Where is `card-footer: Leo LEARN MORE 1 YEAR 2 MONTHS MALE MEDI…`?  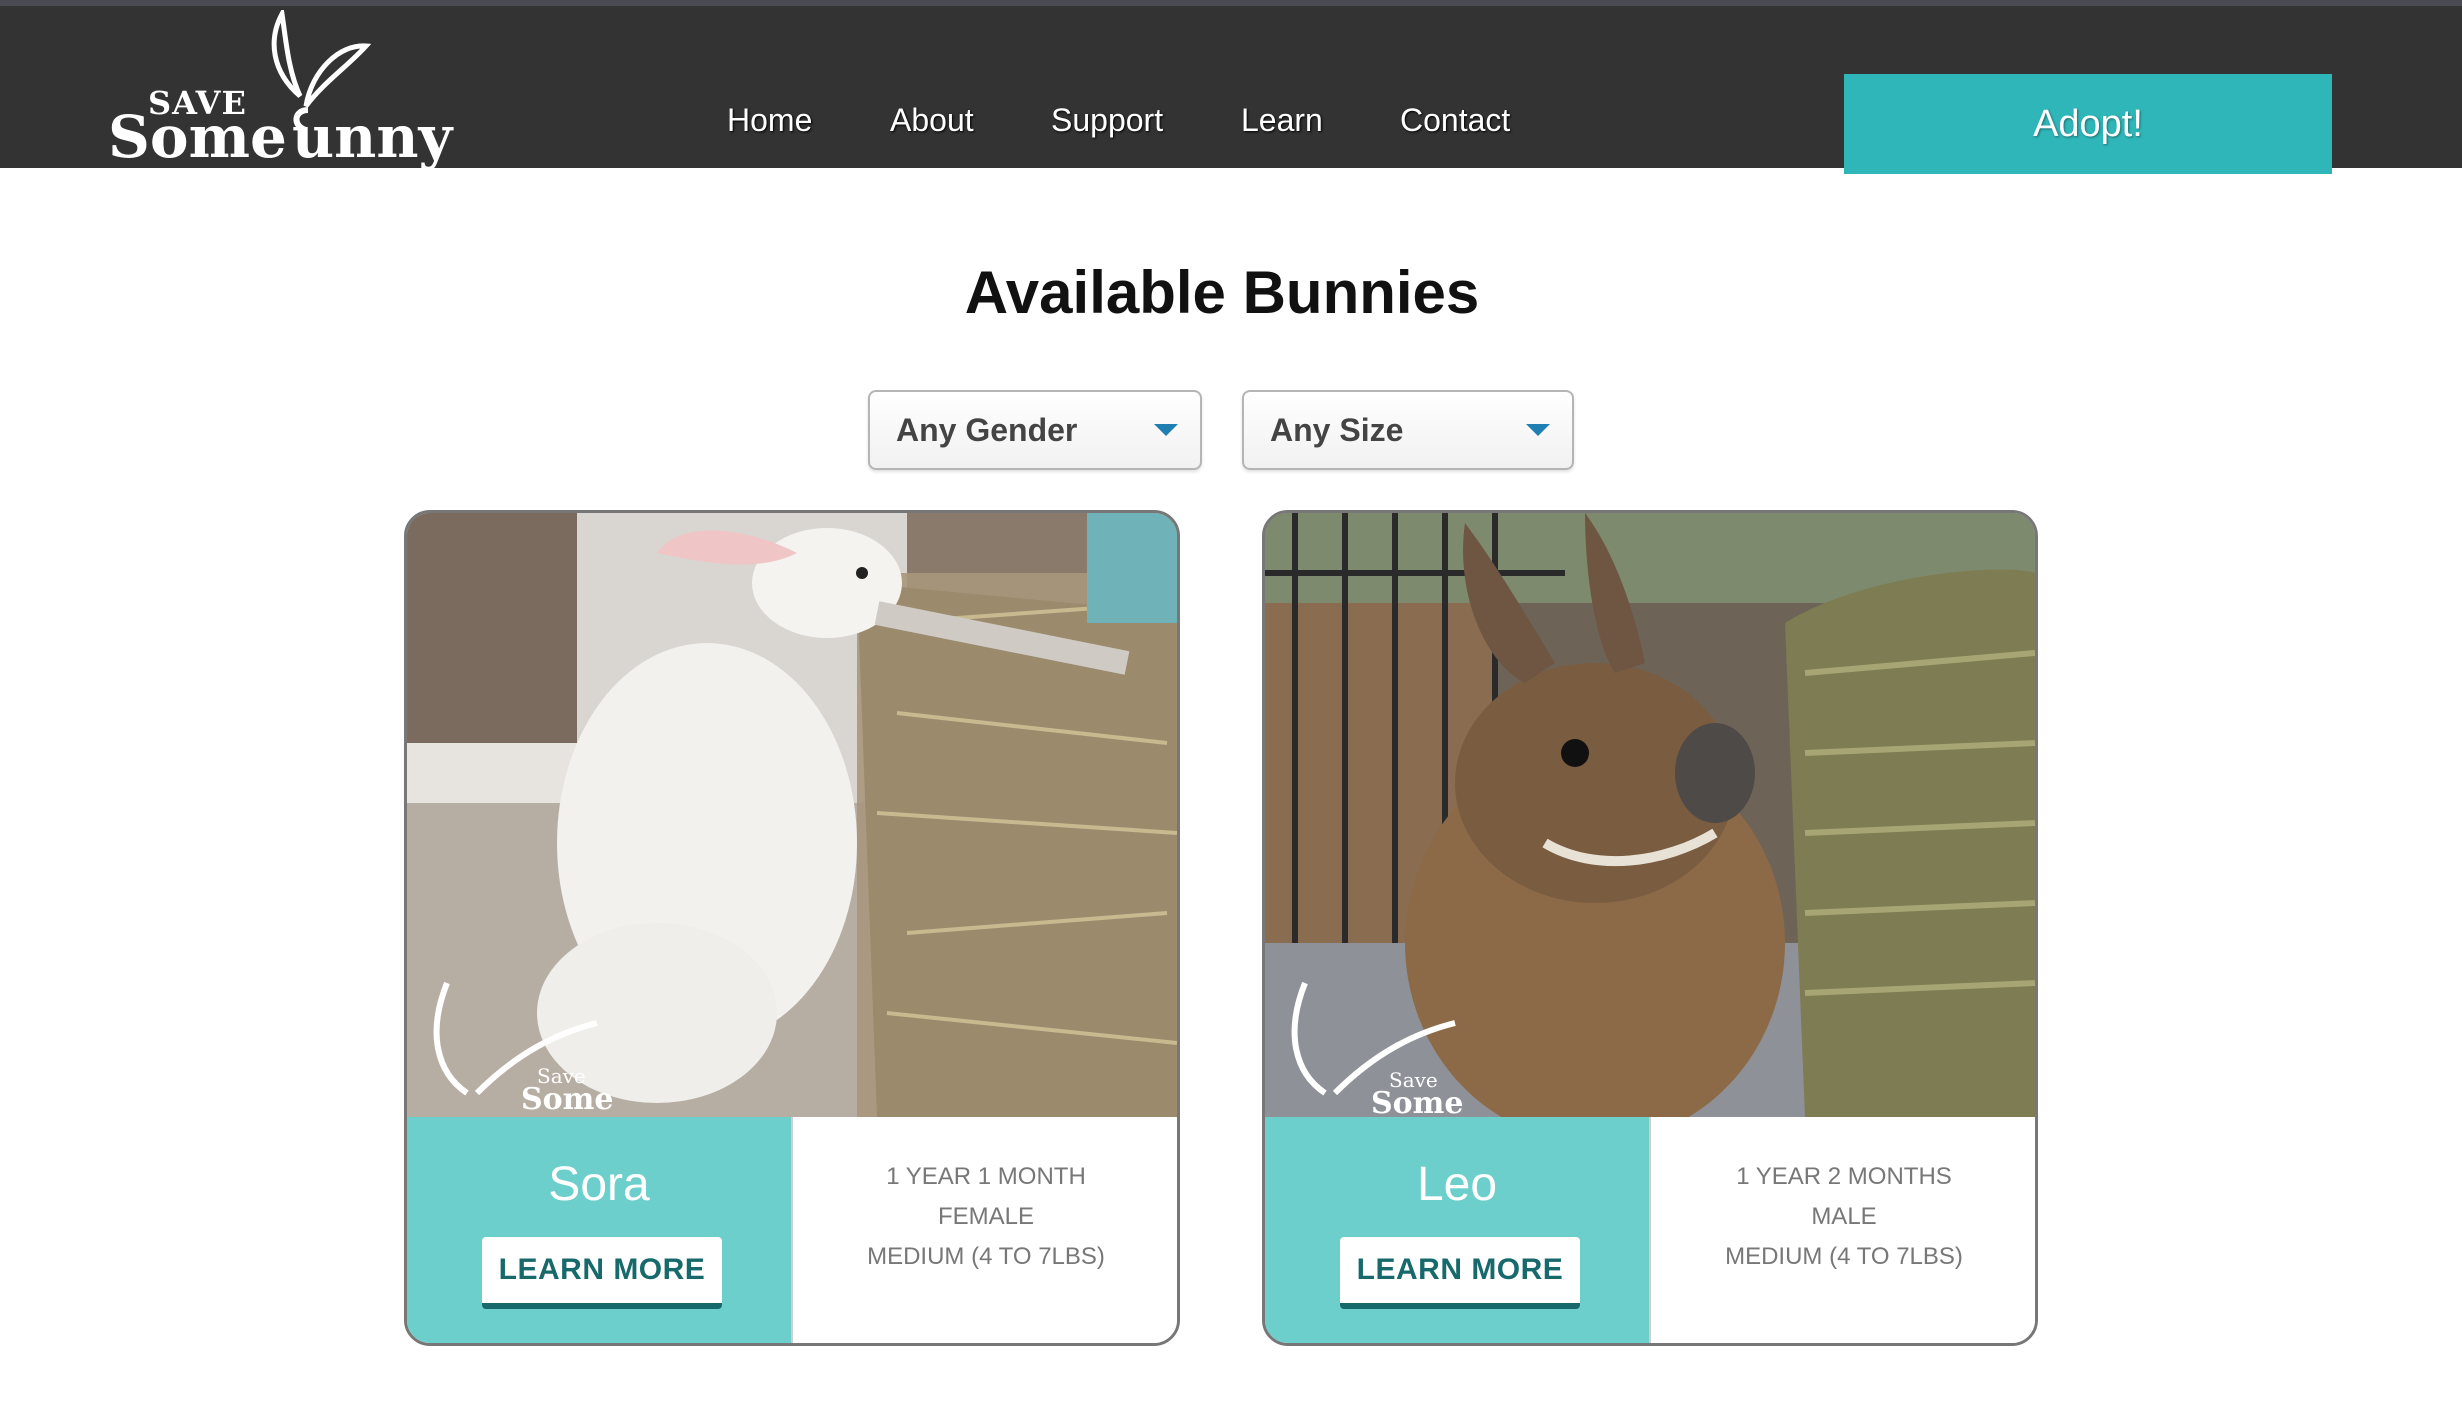
card-footer: Leo LEARN MORE 1 YEAR 2 MONTHS MALE MEDI… is located at coordinates (1650, 1230).